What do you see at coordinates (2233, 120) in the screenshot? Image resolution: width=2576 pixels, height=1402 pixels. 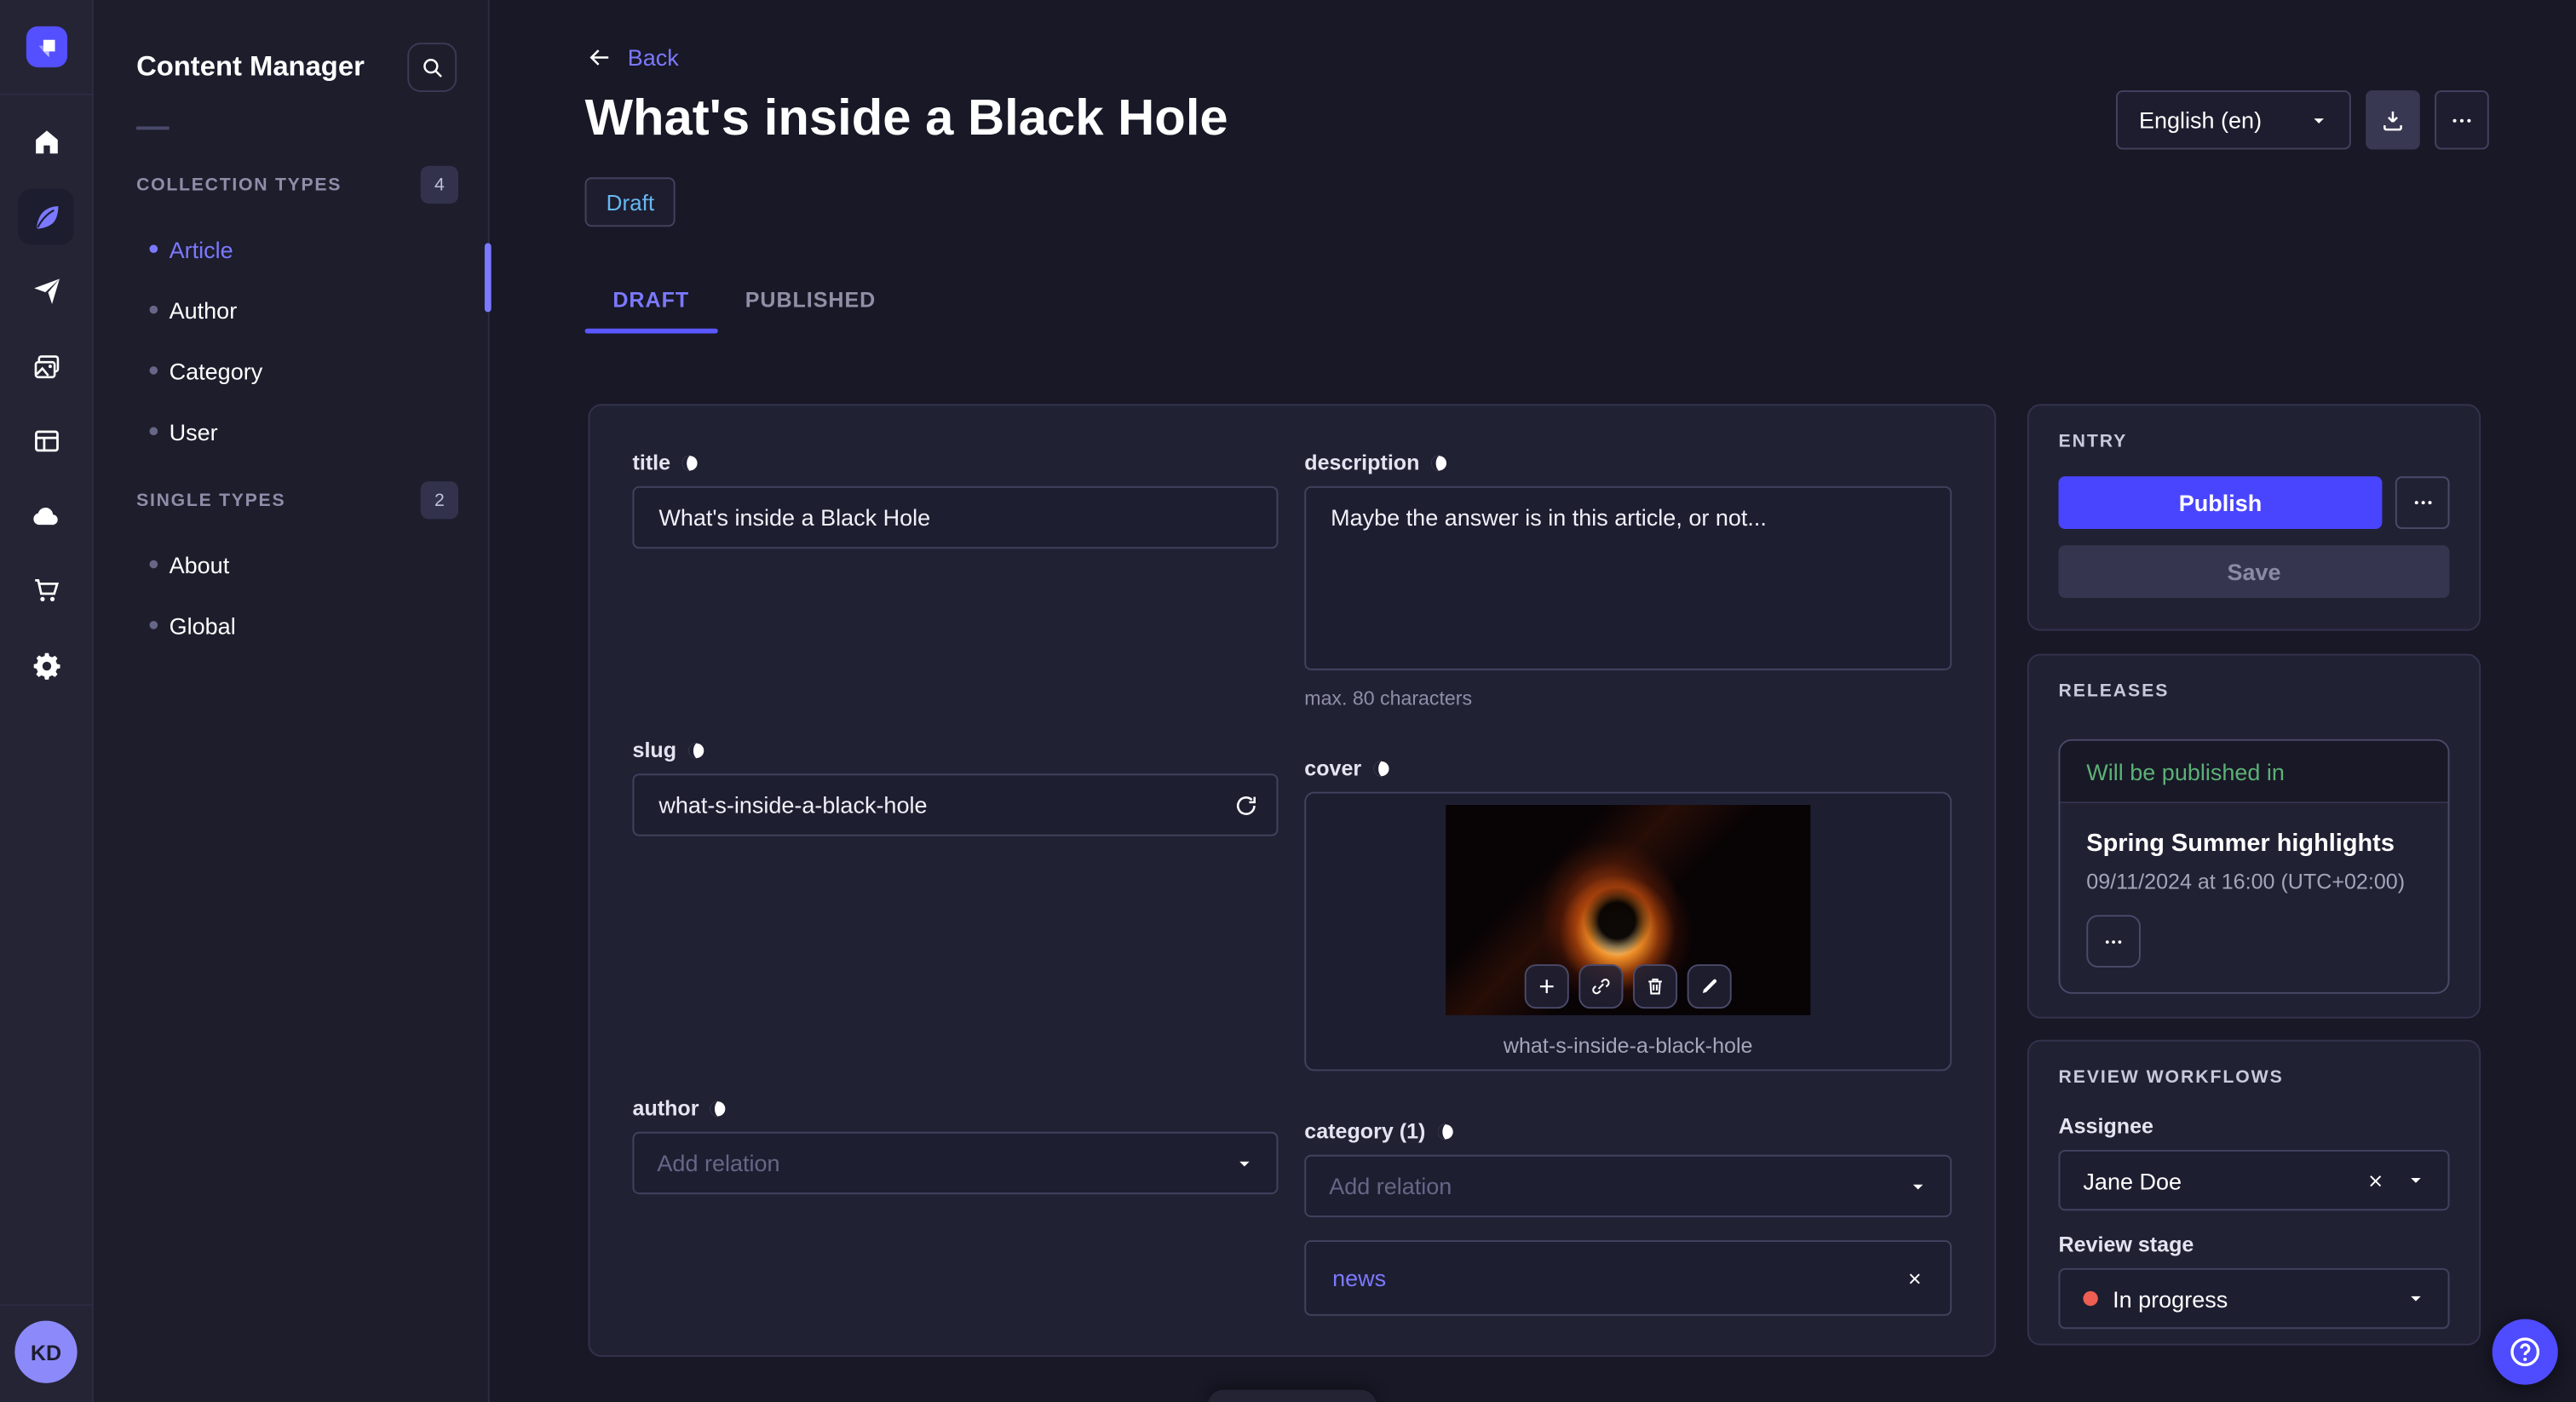 I see `locale-select: English (en)` at bounding box center [2233, 120].